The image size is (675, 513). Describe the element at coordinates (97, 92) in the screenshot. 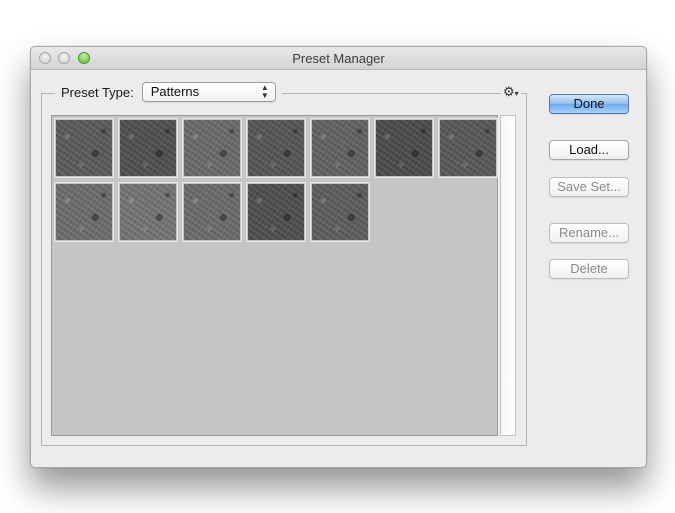

I see `preset-type-label: Preset Type:` at that location.